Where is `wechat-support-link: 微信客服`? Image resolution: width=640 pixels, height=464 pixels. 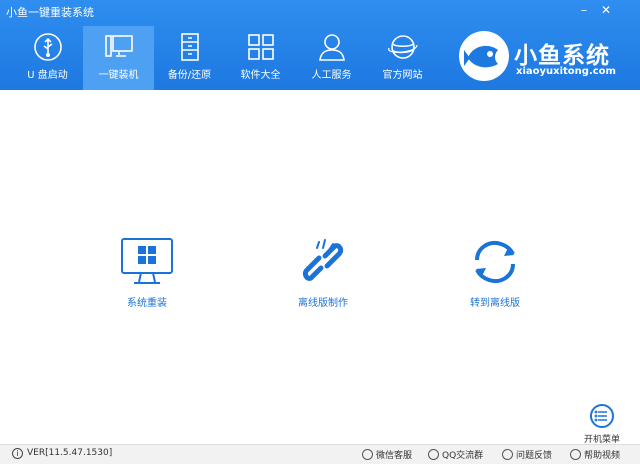
wechat-support-link: 微信客服 is located at coordinates (387, 454).